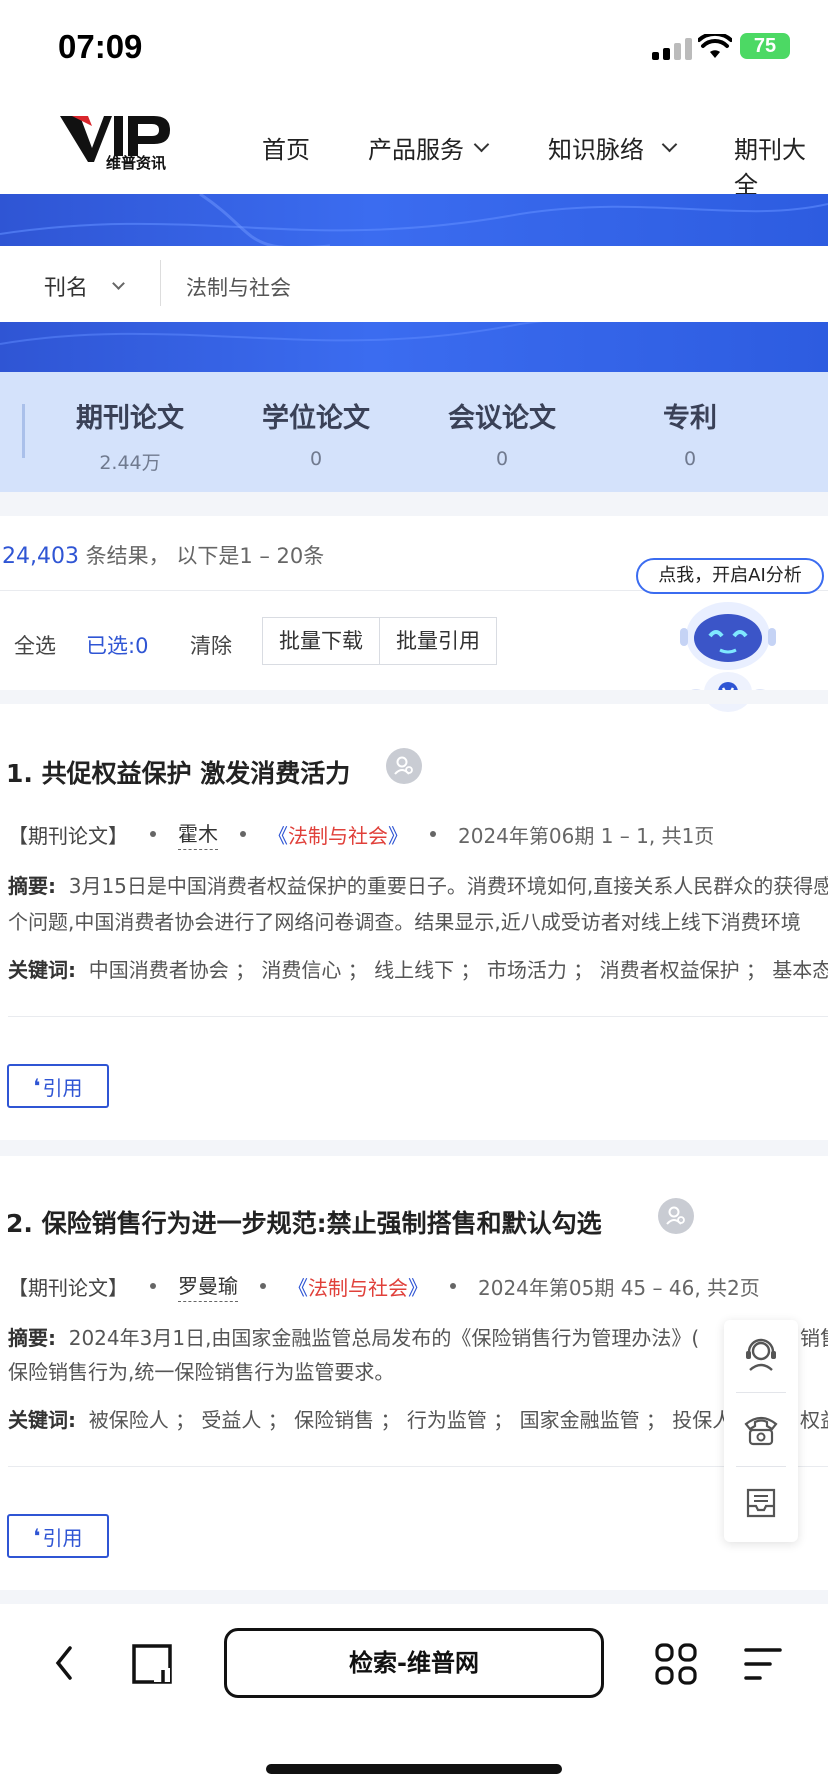 This screenshot has width=828, height=1792. Describe the element at coordinates (414, 1663) in the screenshot. I see `address-bar: 检索-维普网` at that location.